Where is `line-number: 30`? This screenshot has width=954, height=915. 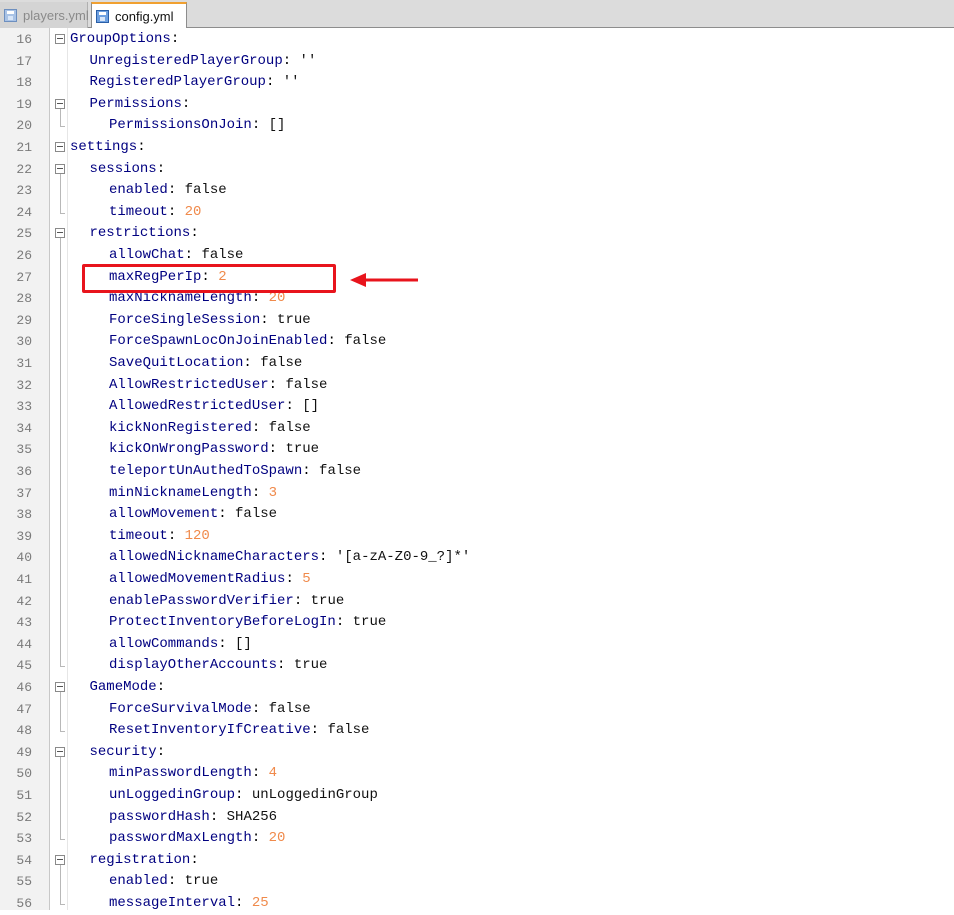
line-number: 30 is located at coordinates (24, 342).